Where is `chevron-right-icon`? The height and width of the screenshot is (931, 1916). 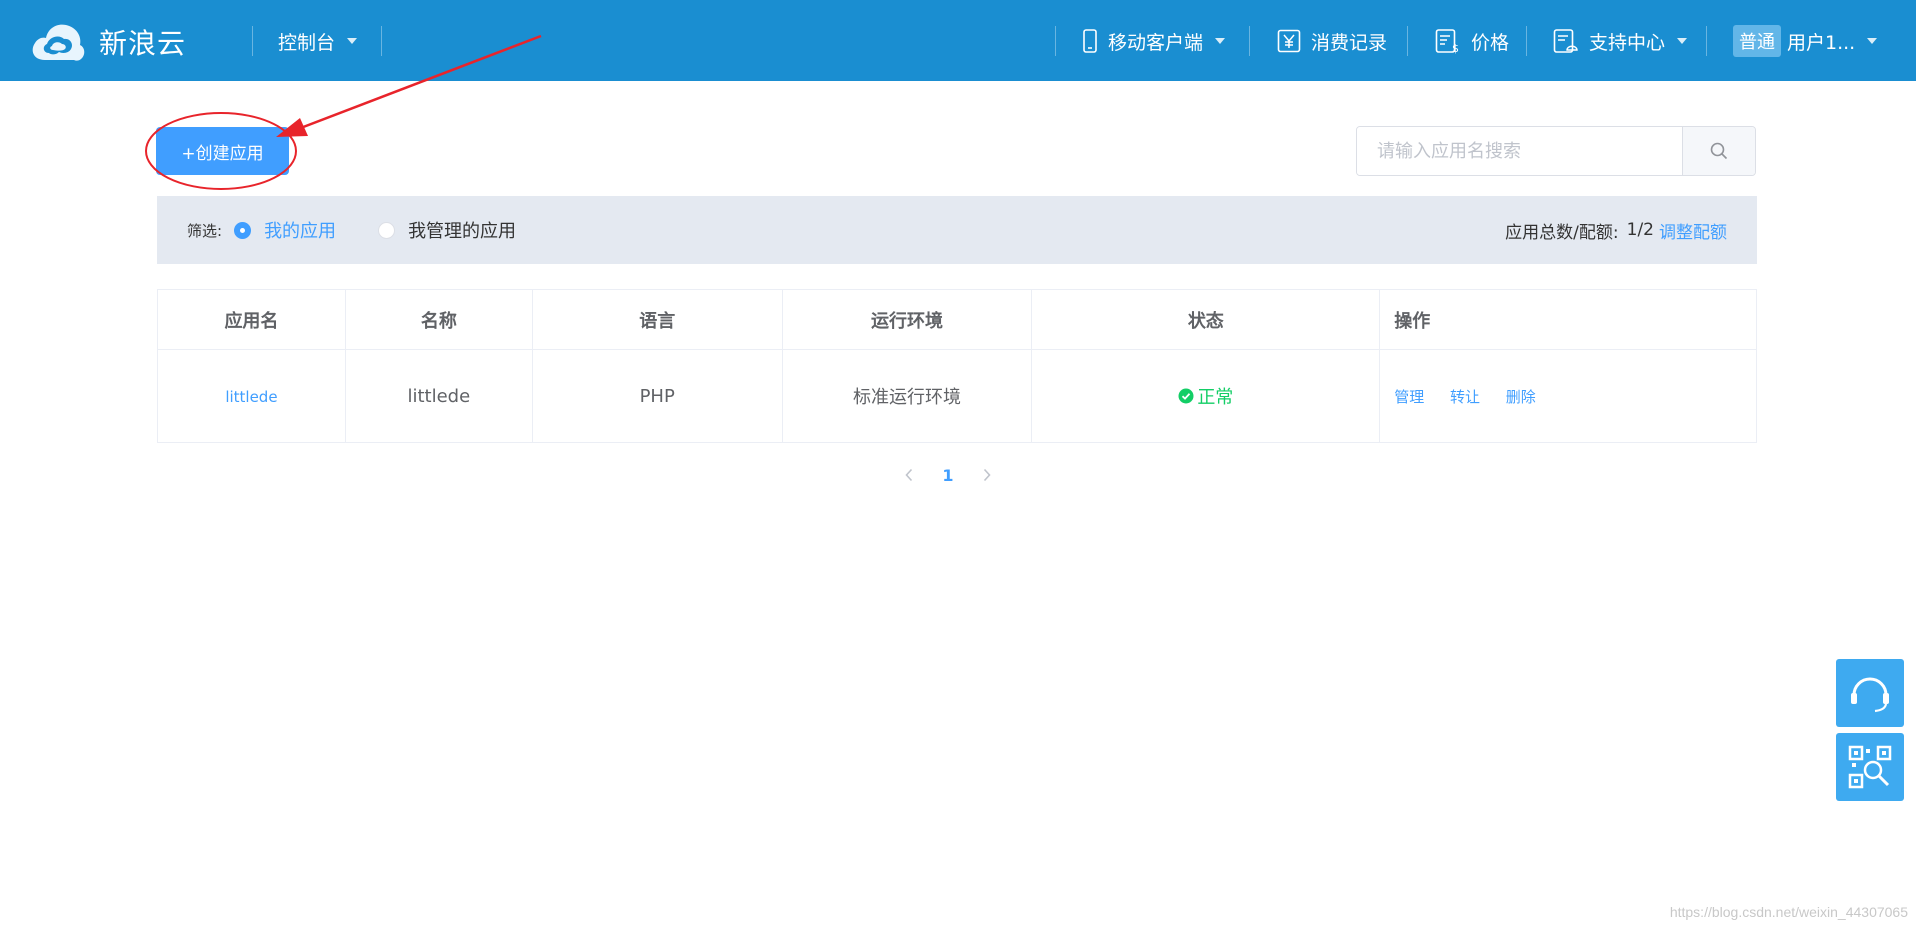 chevron-right-icon is located at coordinates (987, 475).